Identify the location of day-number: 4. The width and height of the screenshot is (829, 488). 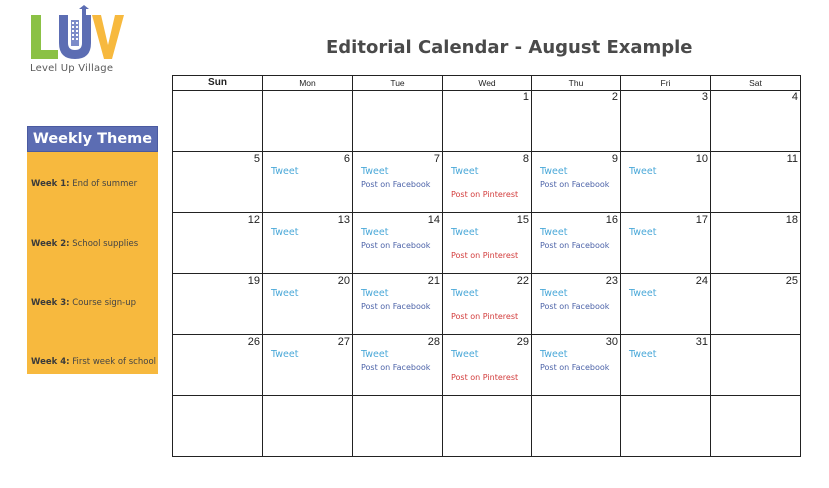
(794, 97).